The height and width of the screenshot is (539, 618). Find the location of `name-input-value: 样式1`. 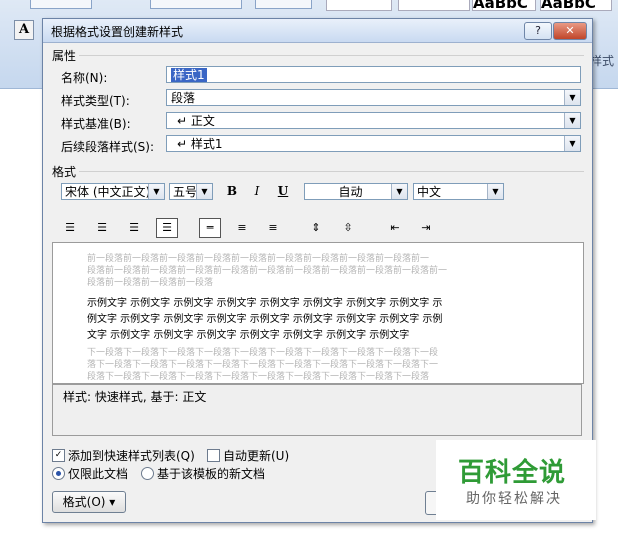

name-input-value: 样式1 is located at coordinates (189, 75).